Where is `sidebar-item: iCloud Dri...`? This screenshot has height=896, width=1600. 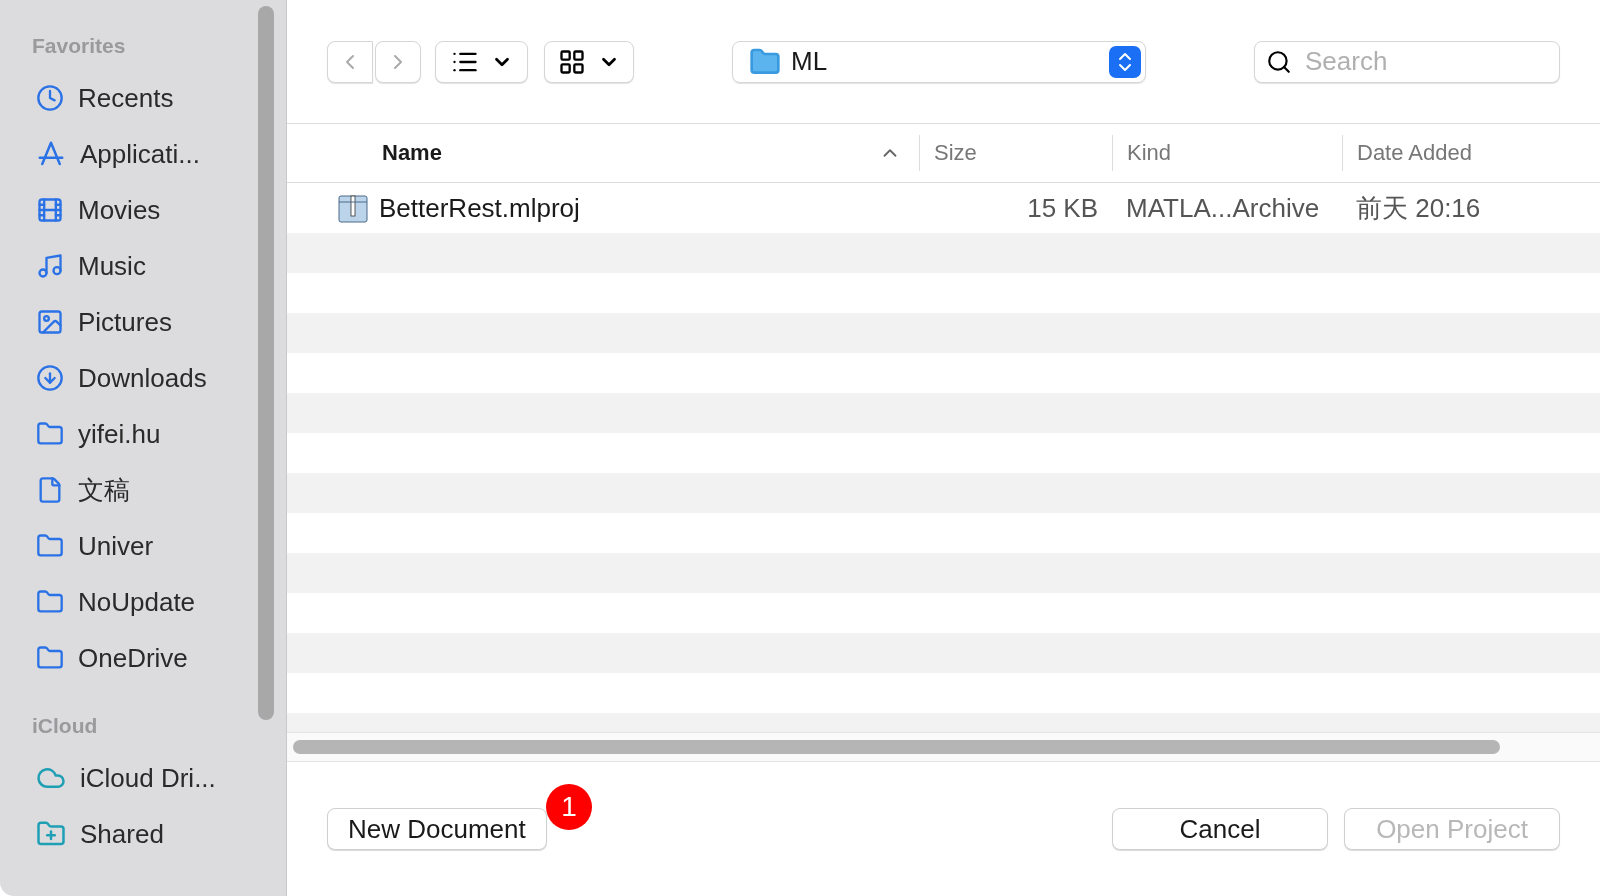 sidebar-item: iCloud Dri... is located at coordinates (143, 778).